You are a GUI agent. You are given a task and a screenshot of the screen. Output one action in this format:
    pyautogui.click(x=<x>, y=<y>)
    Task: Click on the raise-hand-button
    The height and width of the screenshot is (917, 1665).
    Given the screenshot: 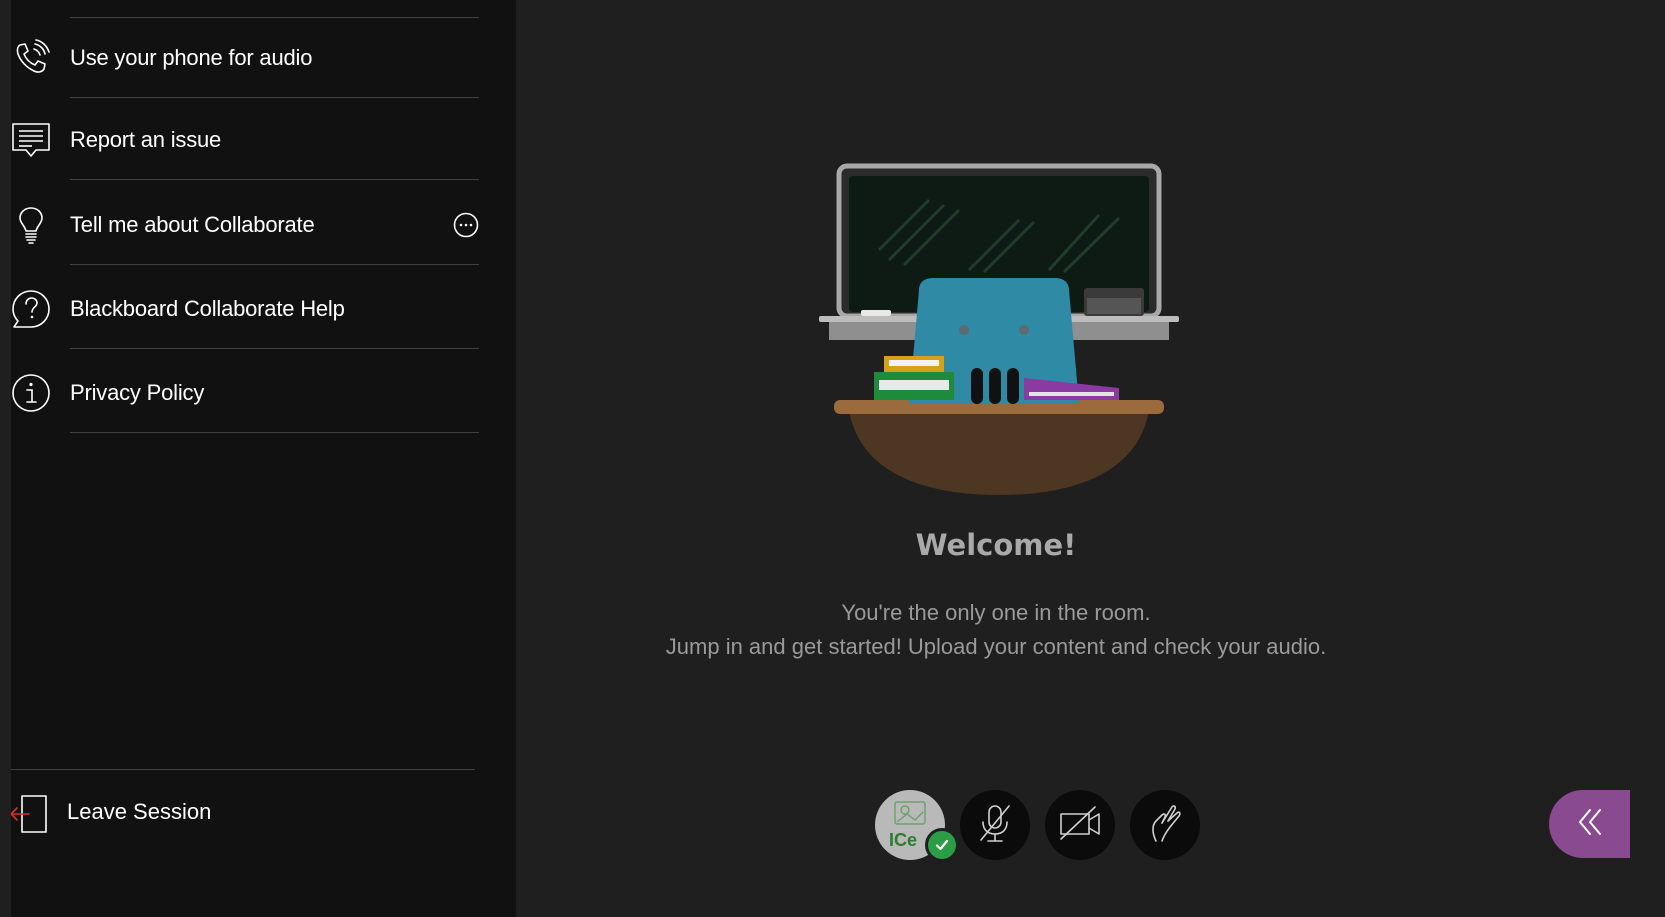 What is the action you would take?
    pyautogui.click(x=1165, y=825)
    